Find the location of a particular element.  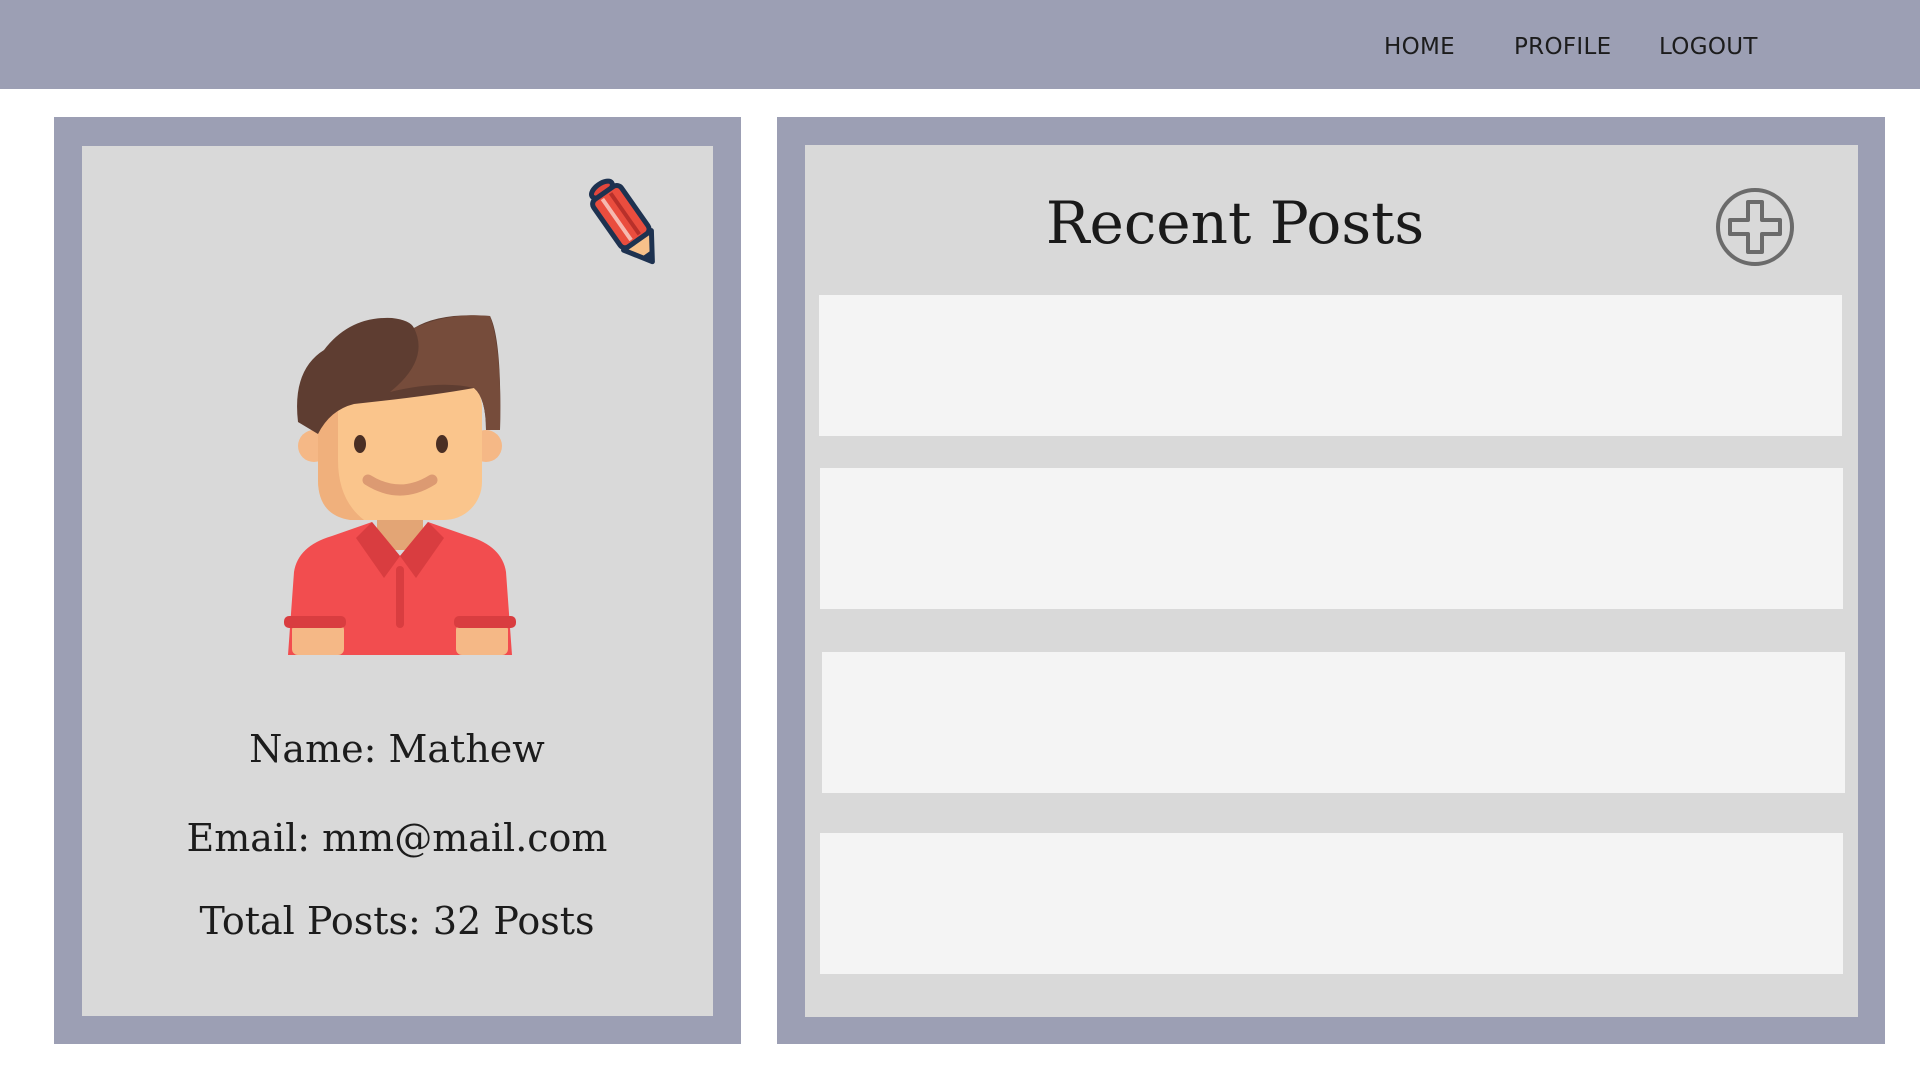

plus-circle-icon is located at coordinates (1755, 227).